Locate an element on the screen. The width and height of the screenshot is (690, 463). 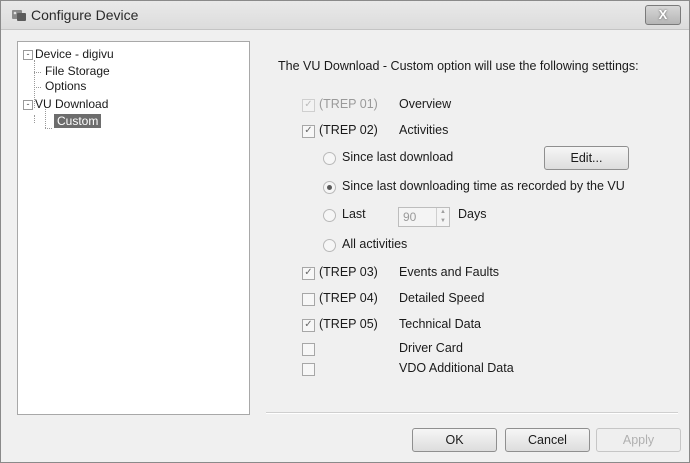
trep02-checkbox: ✓ is located at coordinates (308, 131).